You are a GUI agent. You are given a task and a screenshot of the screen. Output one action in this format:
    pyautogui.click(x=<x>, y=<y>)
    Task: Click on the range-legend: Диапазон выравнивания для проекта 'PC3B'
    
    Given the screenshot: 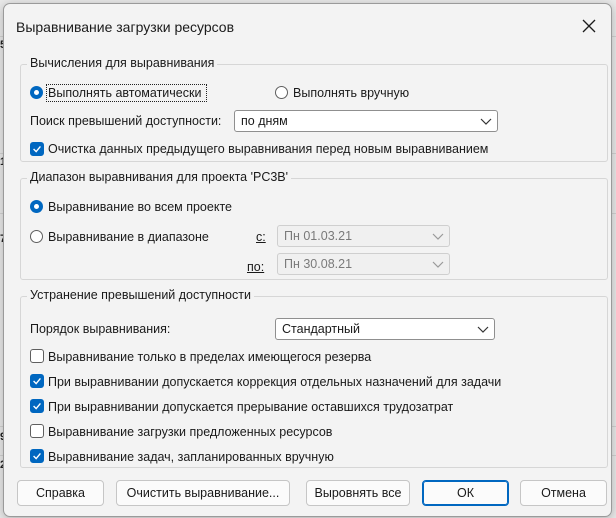 What is the action you would take?
    pyautogui.click(x=159, y=177)
    